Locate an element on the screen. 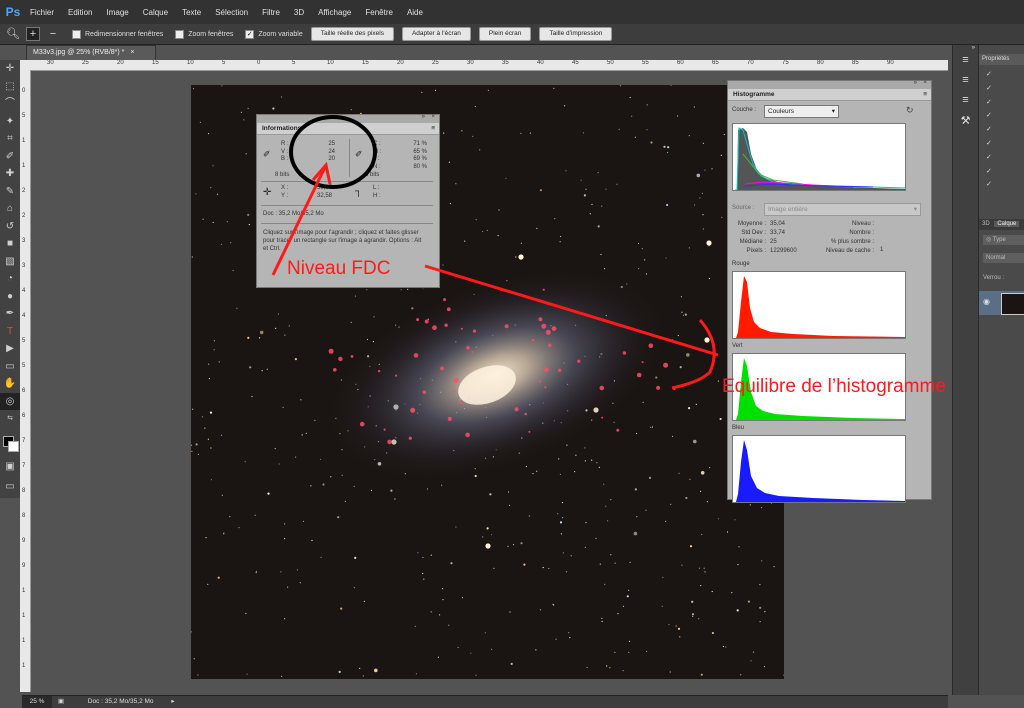 Image resolution: width=1024 pixels, height=708 pixels. status-menu-icon: ▣ is located at coordinates (61, 701).